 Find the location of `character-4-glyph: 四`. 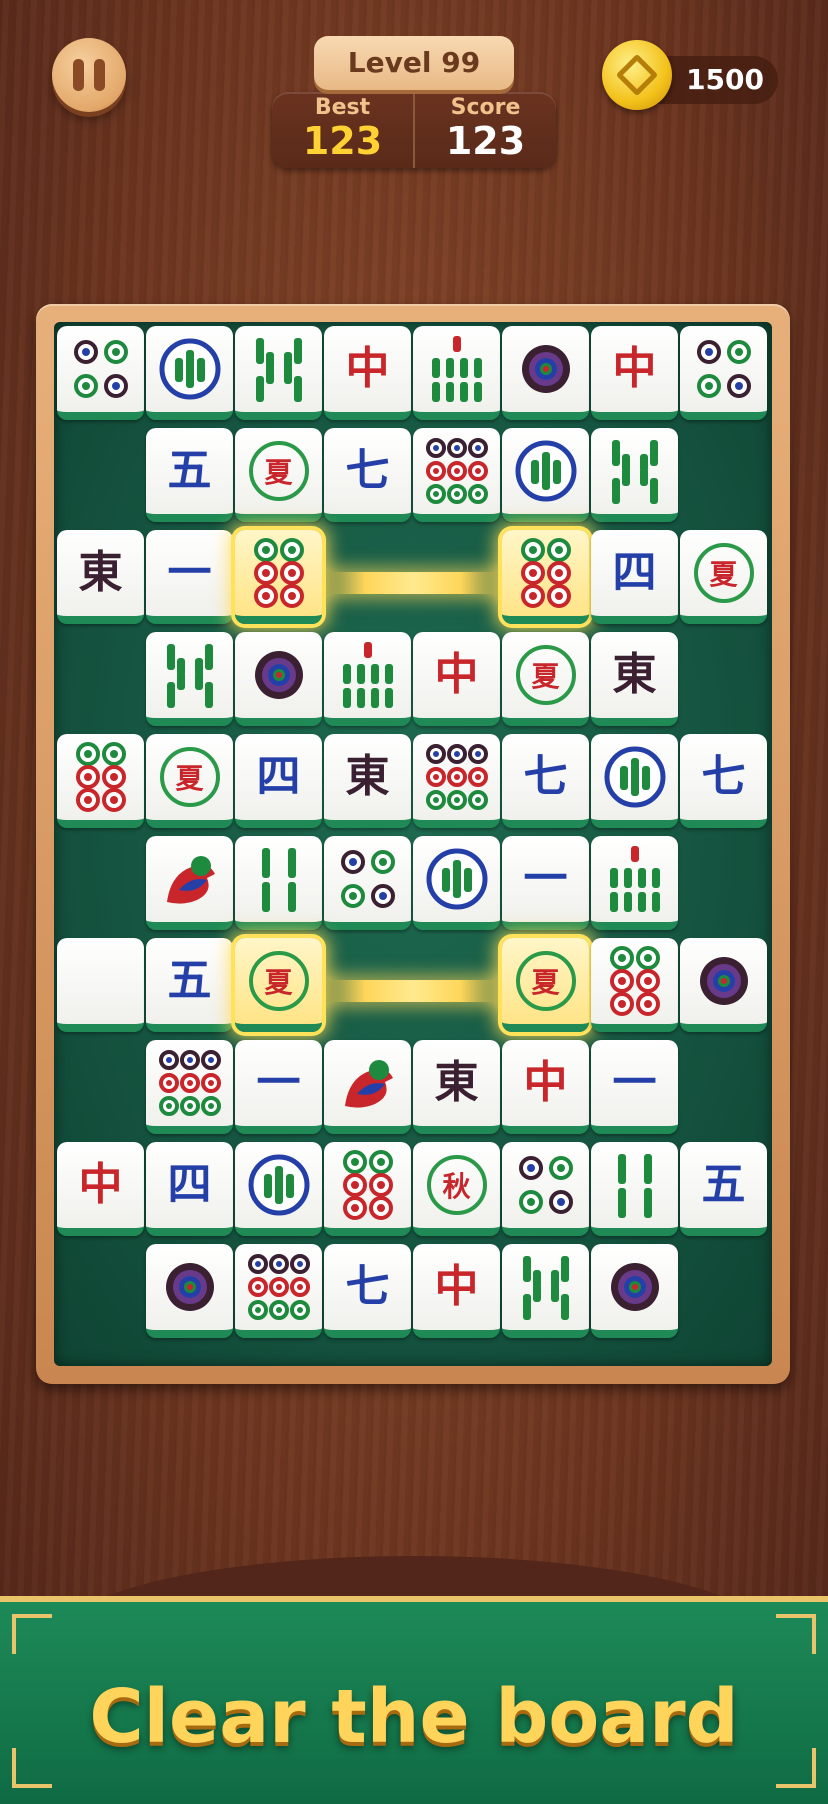

character-4-glyph: 四 is located at coordinates (189, 1184).